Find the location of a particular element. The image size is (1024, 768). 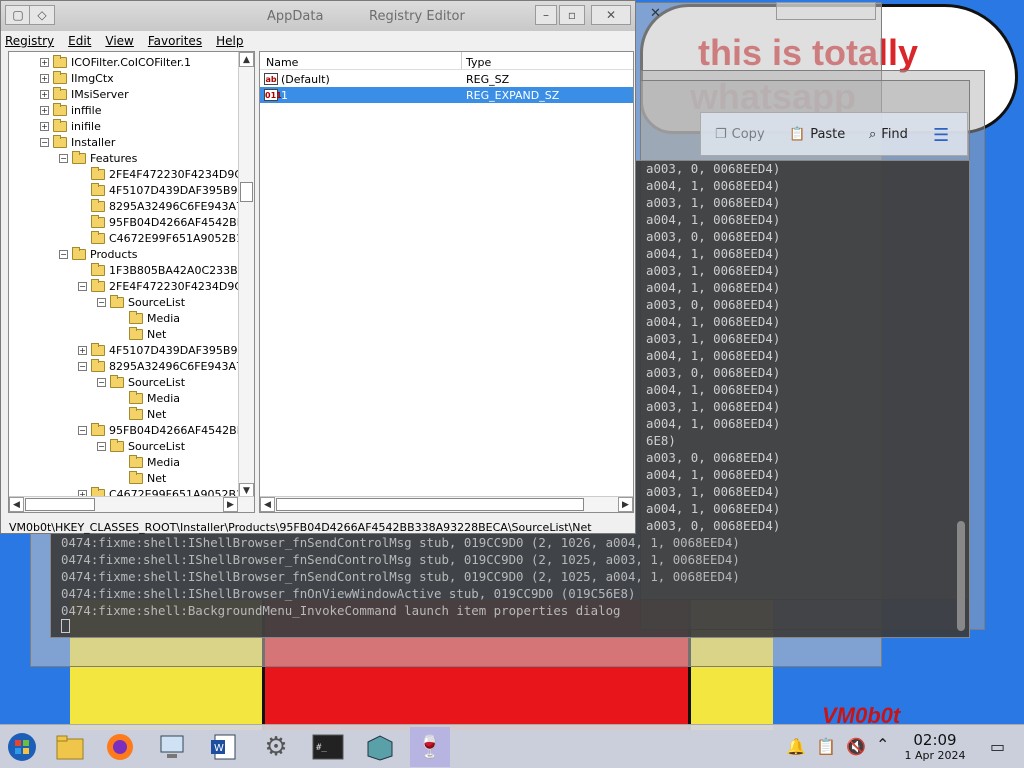

tree-item: − 8295A32496C6FE943A7 is located at coordinates (160, 366).